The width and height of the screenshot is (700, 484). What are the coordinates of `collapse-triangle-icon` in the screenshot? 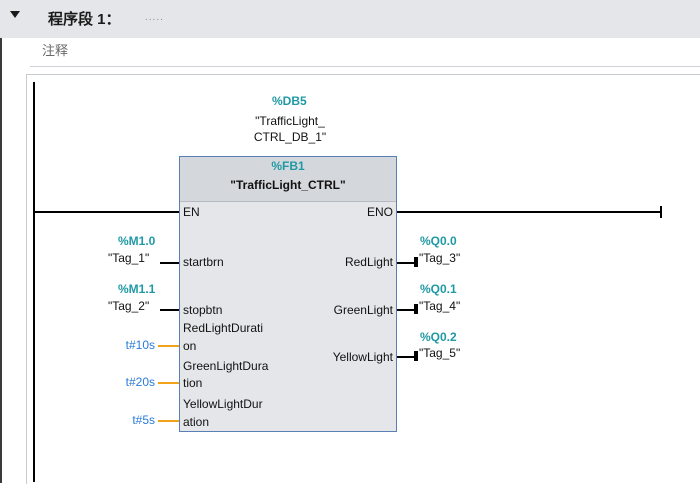 It's located at (15, 14).